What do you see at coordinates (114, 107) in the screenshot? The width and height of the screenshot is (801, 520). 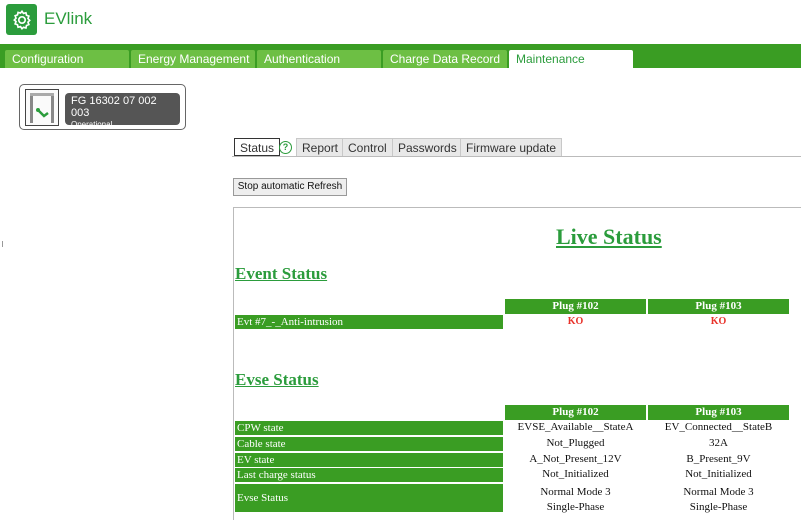 I see `device-id: FG 16302 07 002 003` at bounding box center [114, 107].